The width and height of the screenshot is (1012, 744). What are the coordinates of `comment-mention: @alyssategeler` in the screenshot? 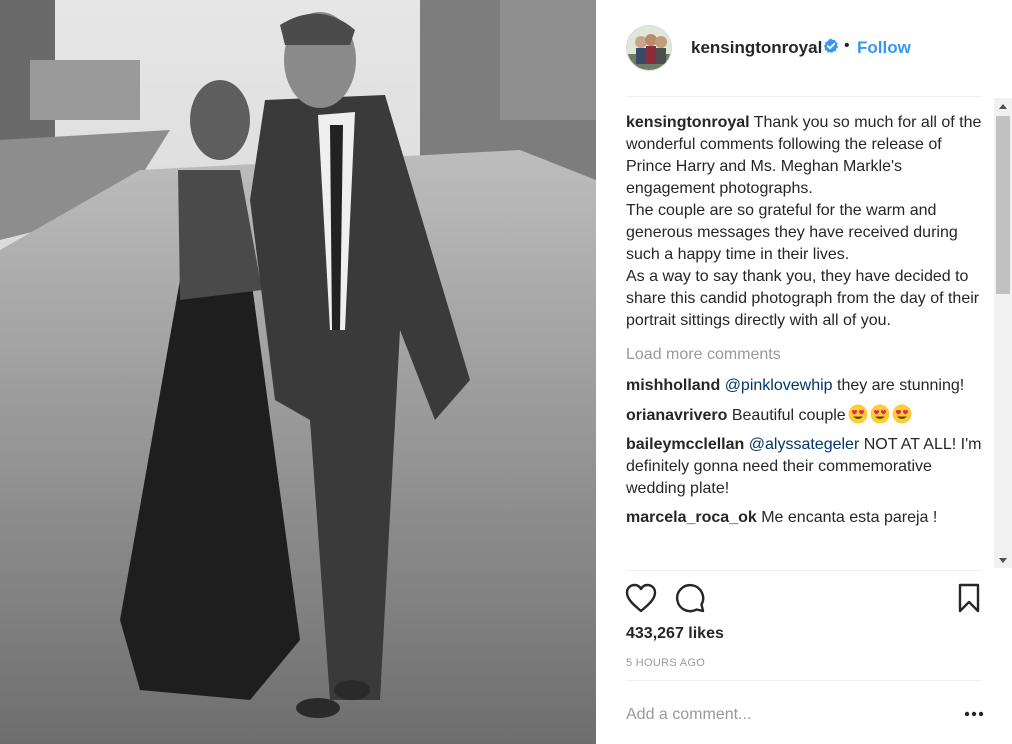 It's located at (804, 444).